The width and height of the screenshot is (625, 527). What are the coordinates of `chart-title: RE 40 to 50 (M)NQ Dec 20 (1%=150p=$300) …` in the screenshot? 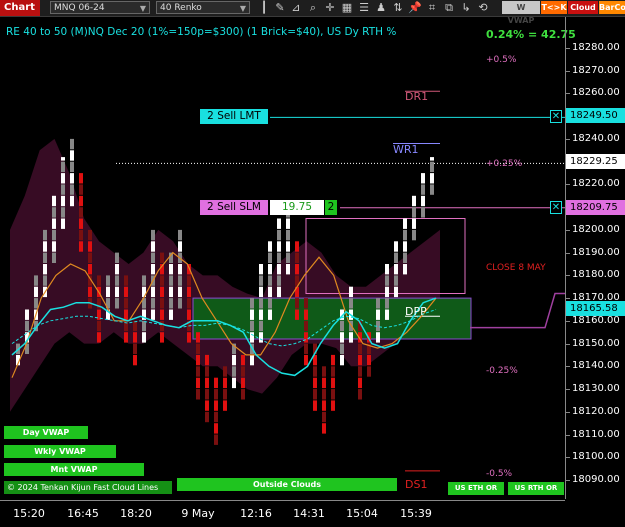 It's located at (201, 32).